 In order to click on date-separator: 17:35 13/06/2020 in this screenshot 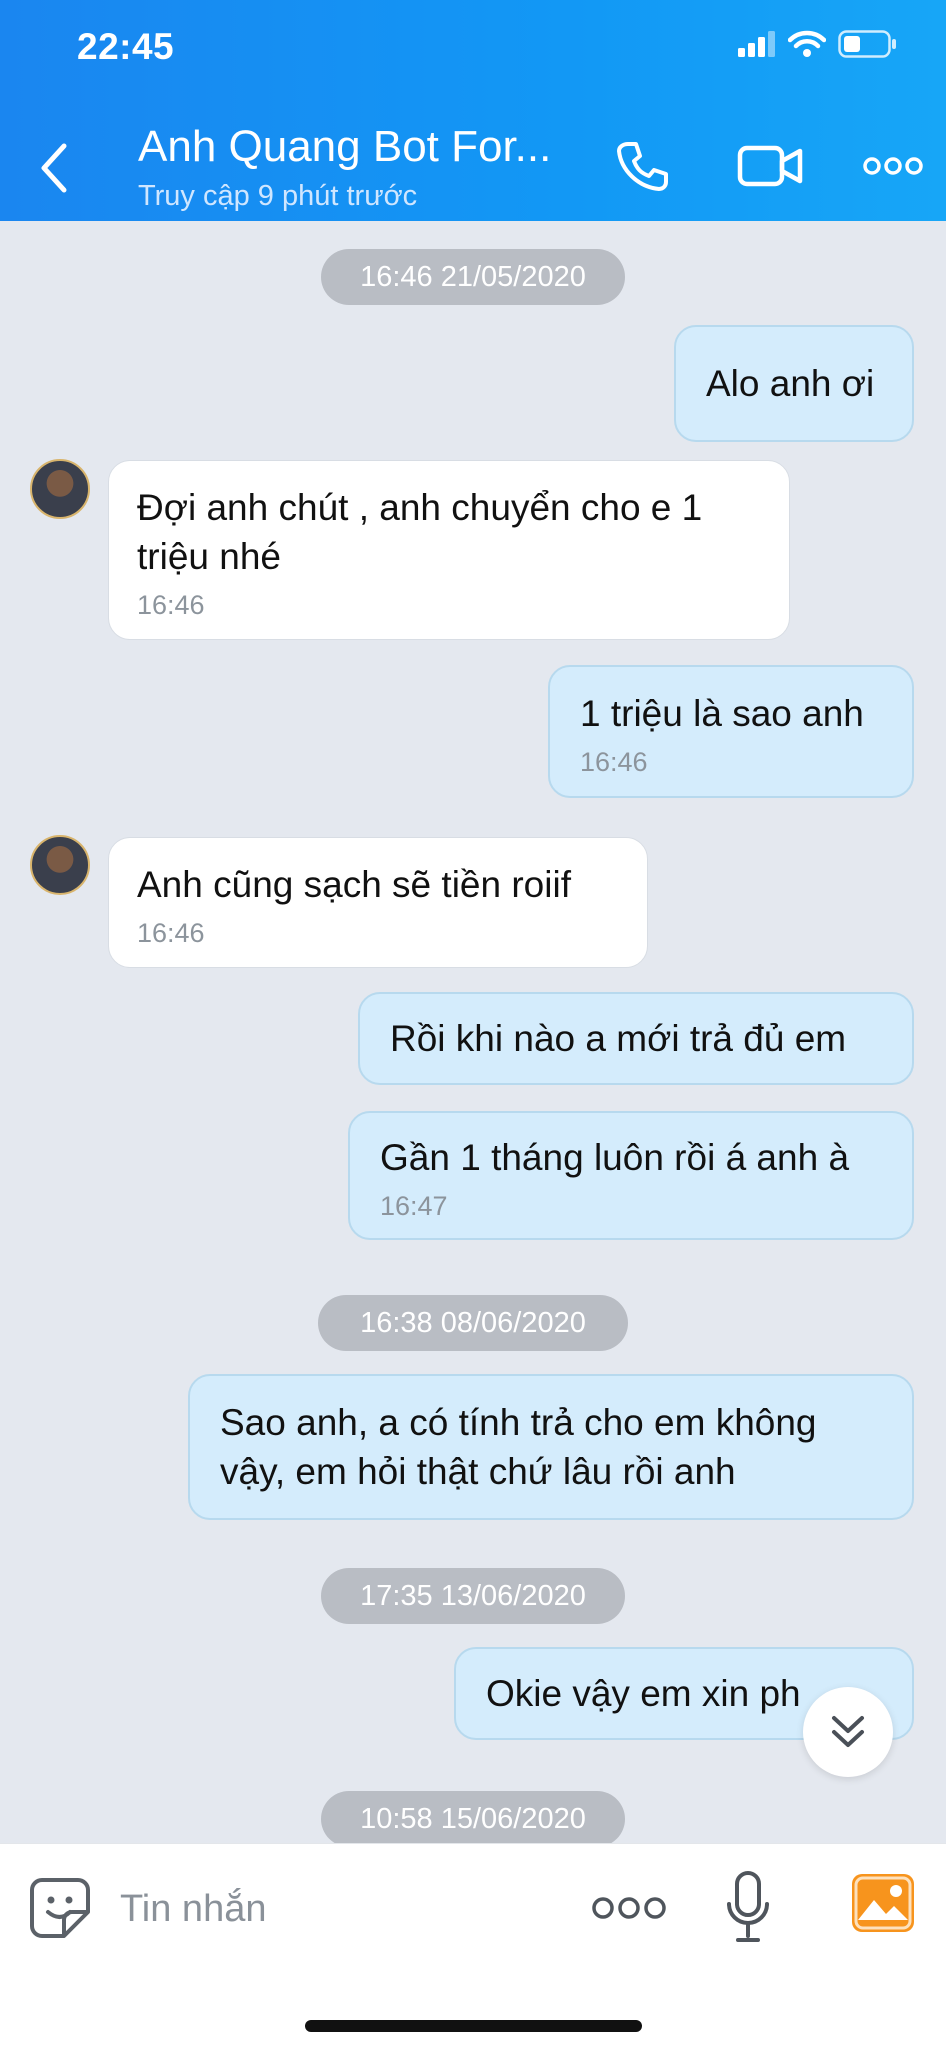, I will do `click(473, 1596)`.